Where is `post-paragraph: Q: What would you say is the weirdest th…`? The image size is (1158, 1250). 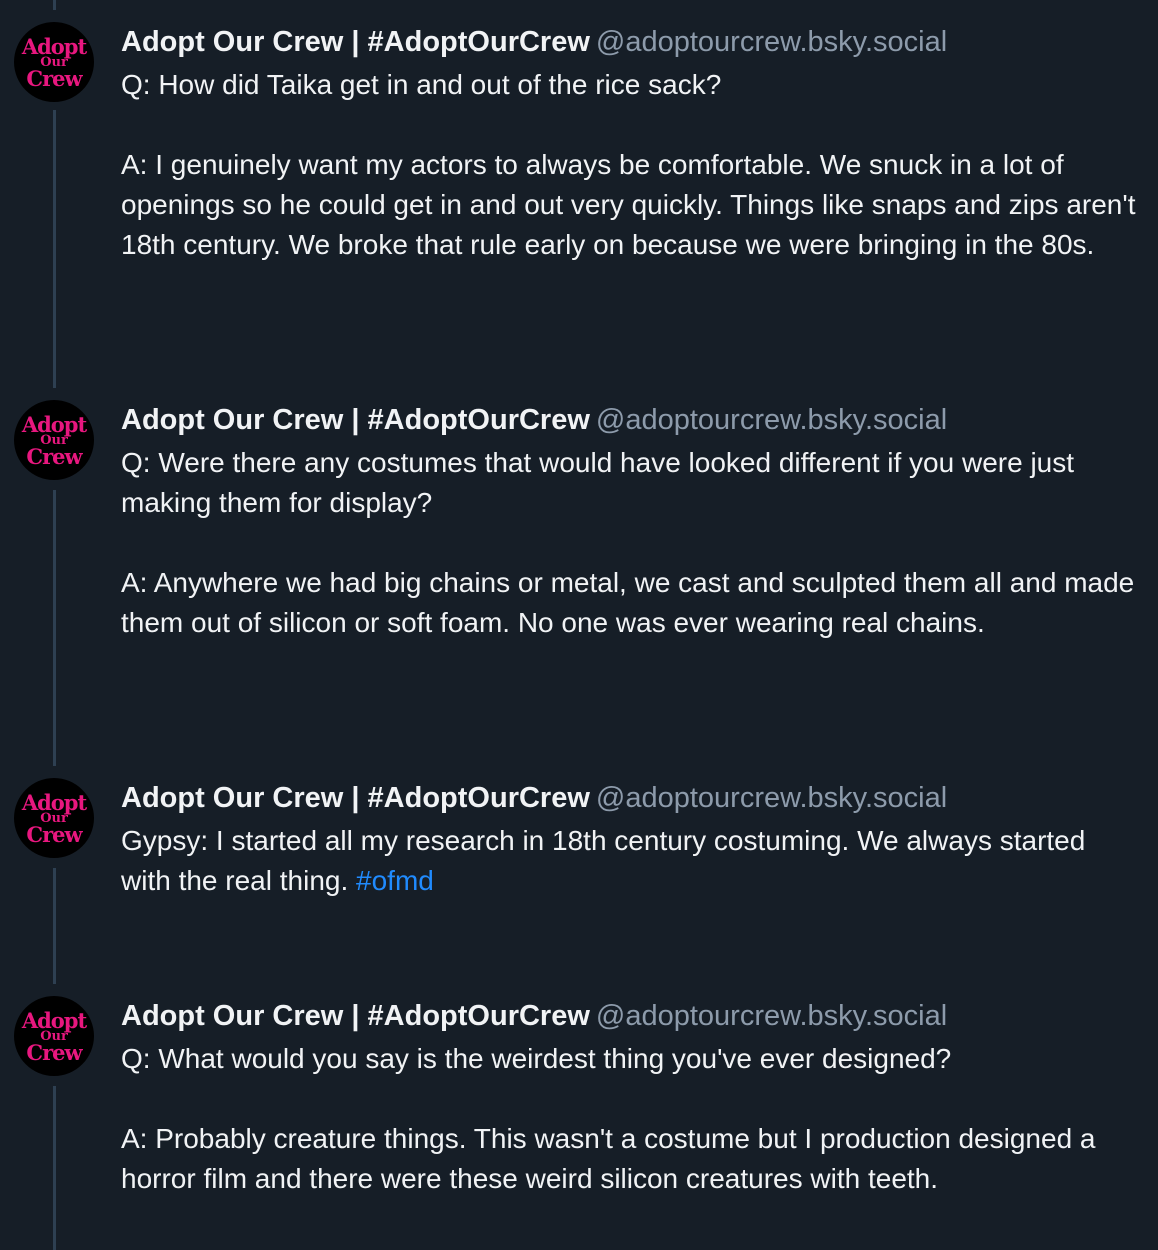
post-paragraph: Q: What would you say is the weirdest th… is located at coordinates (536, 1058).